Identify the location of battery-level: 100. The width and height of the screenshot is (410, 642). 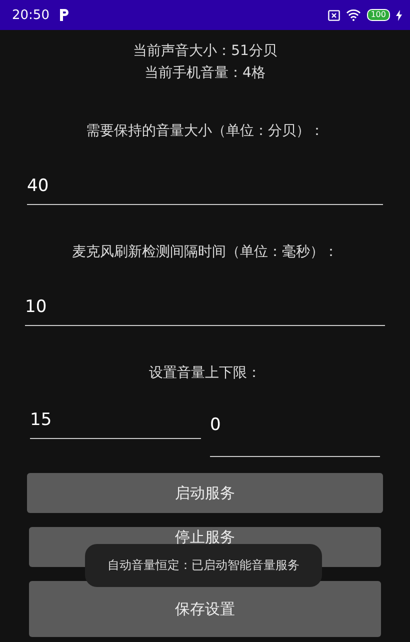
(378, 15).